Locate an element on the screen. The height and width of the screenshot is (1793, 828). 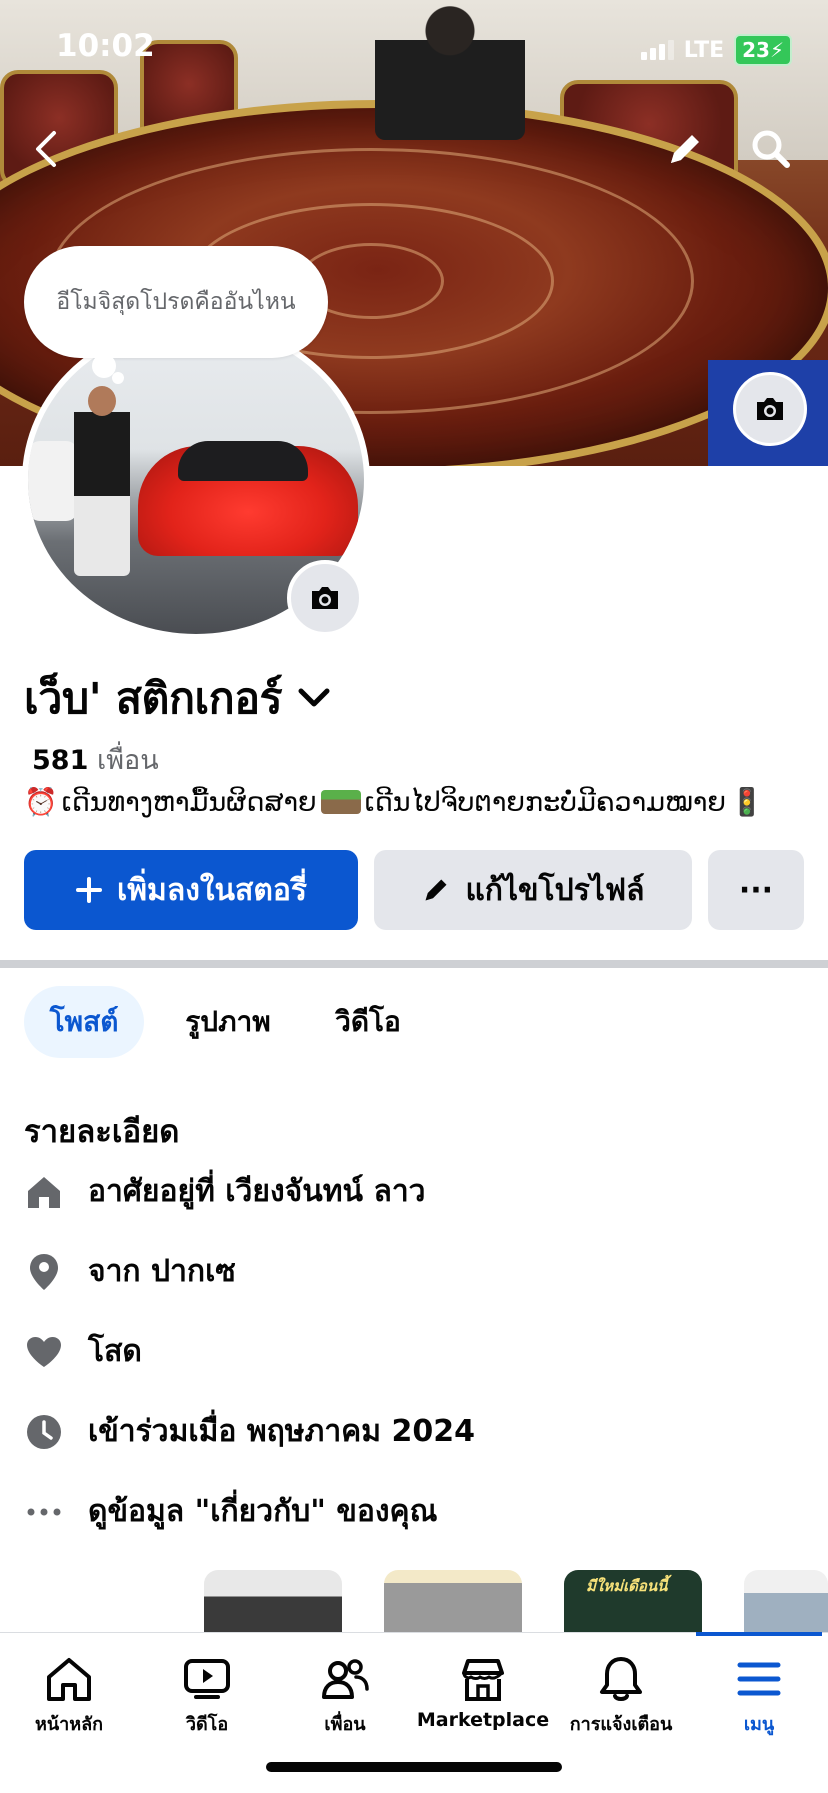
nav-home-label: หน้าหลัก is located at coordinates (69, 1724).